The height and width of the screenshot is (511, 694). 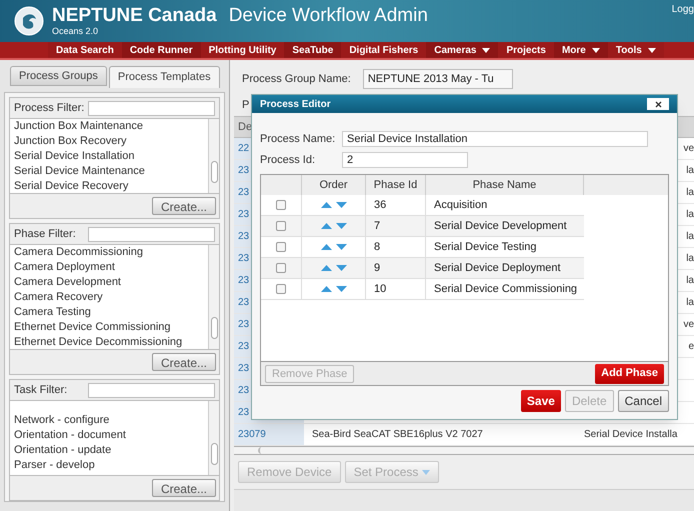 I want to click on brand-subtitle: Oceans 2.0, so click(x=76, y=31).